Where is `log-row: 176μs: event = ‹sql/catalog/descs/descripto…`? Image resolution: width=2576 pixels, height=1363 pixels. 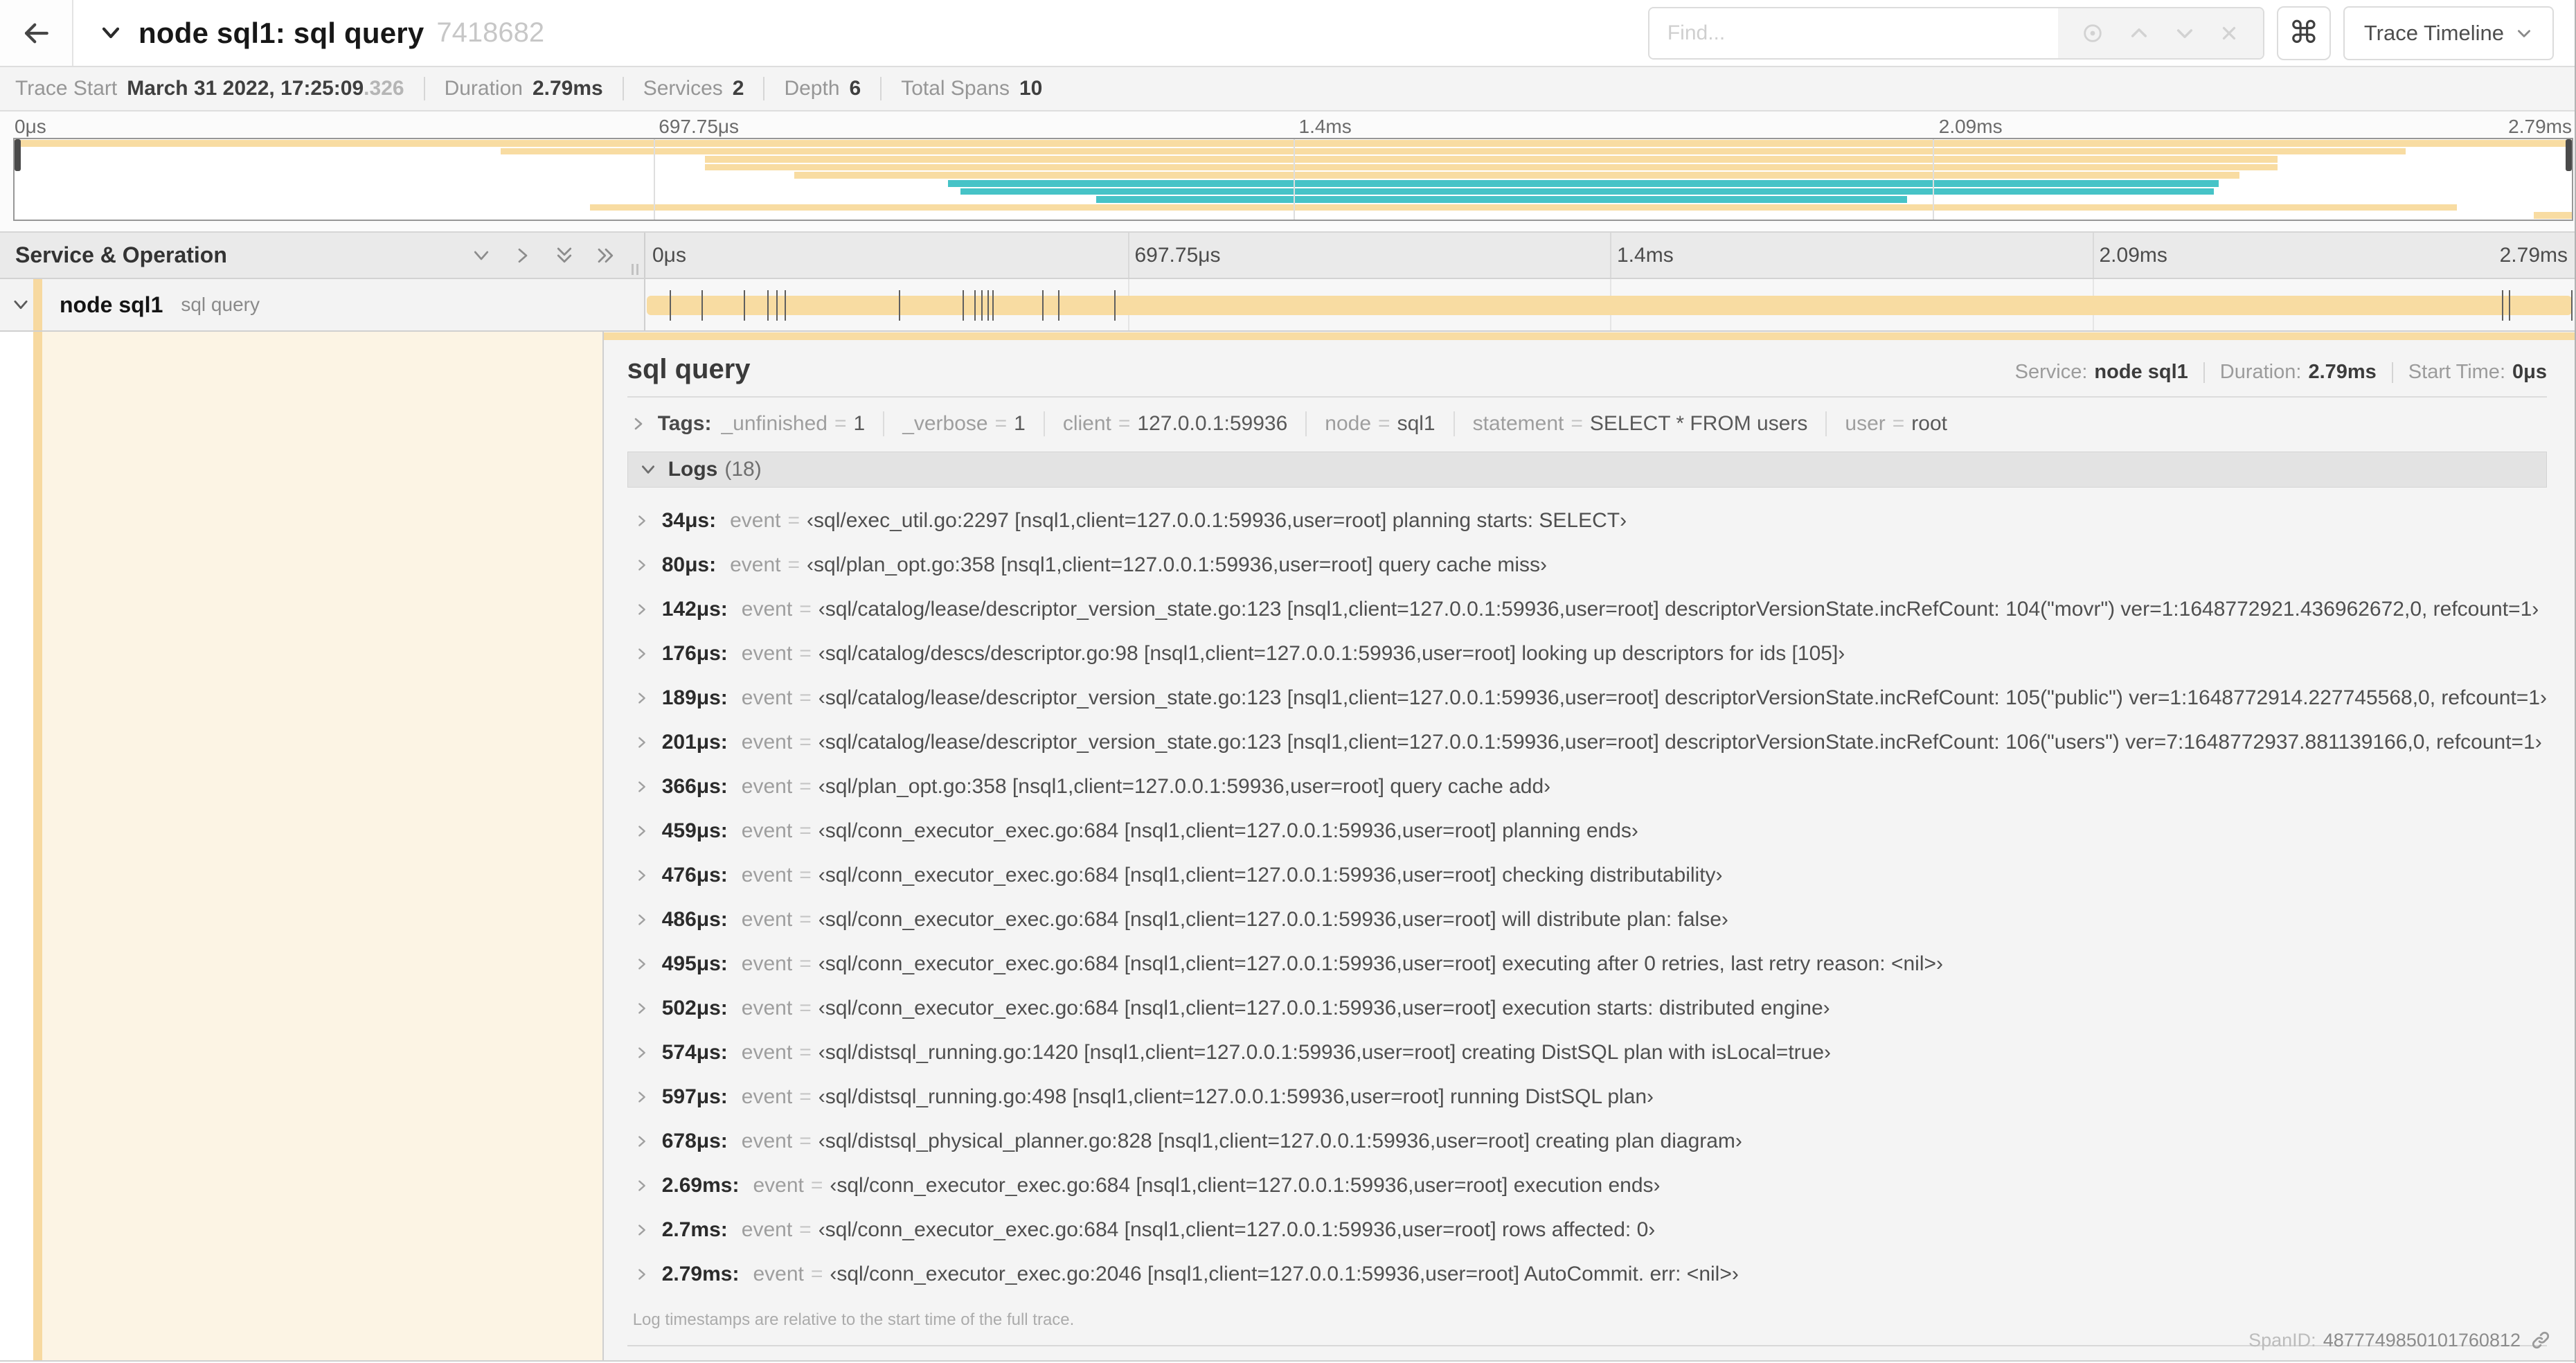 log-row: 176μs: event = ‹sql/catalog/descs/descripto… is located at coordinates (1589, 654).